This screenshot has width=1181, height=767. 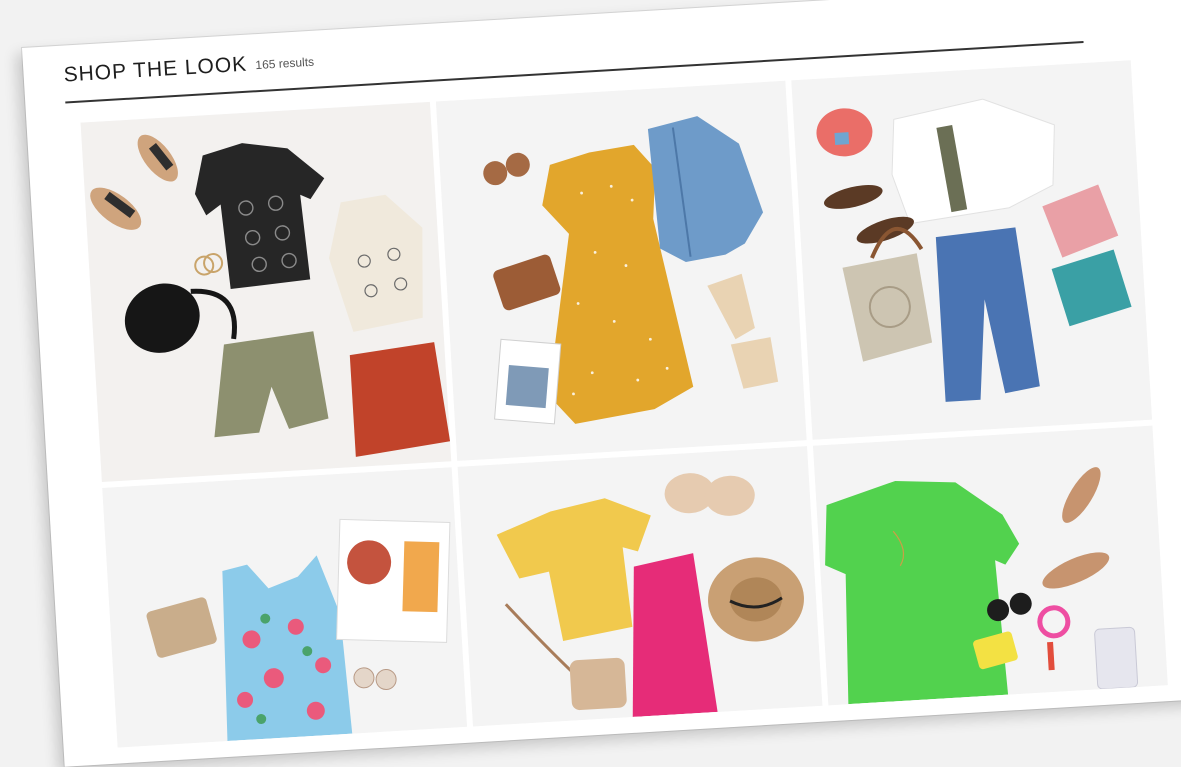 I want to click on look-4-image, so click(x=285, y=607).